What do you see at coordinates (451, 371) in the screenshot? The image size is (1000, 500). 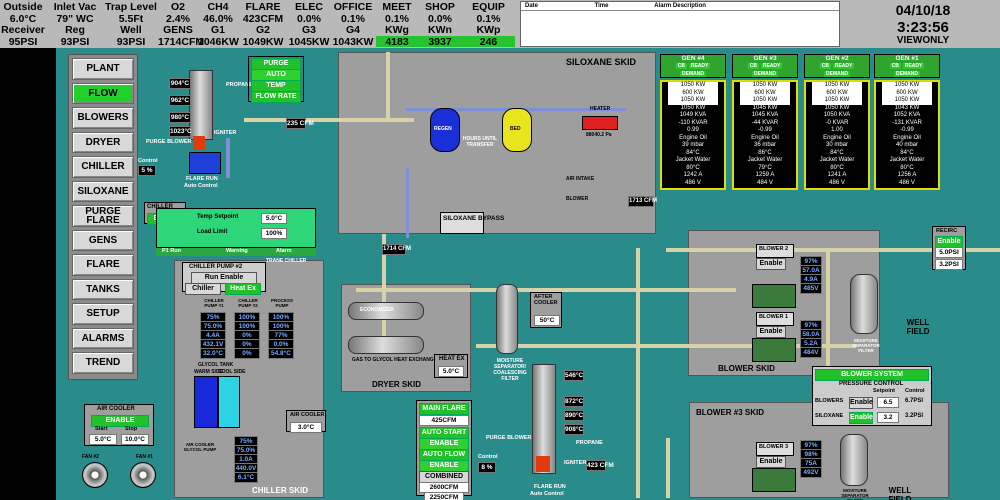 I see `heatex-temp: 5.0°C` at bounding box center [451, 371].